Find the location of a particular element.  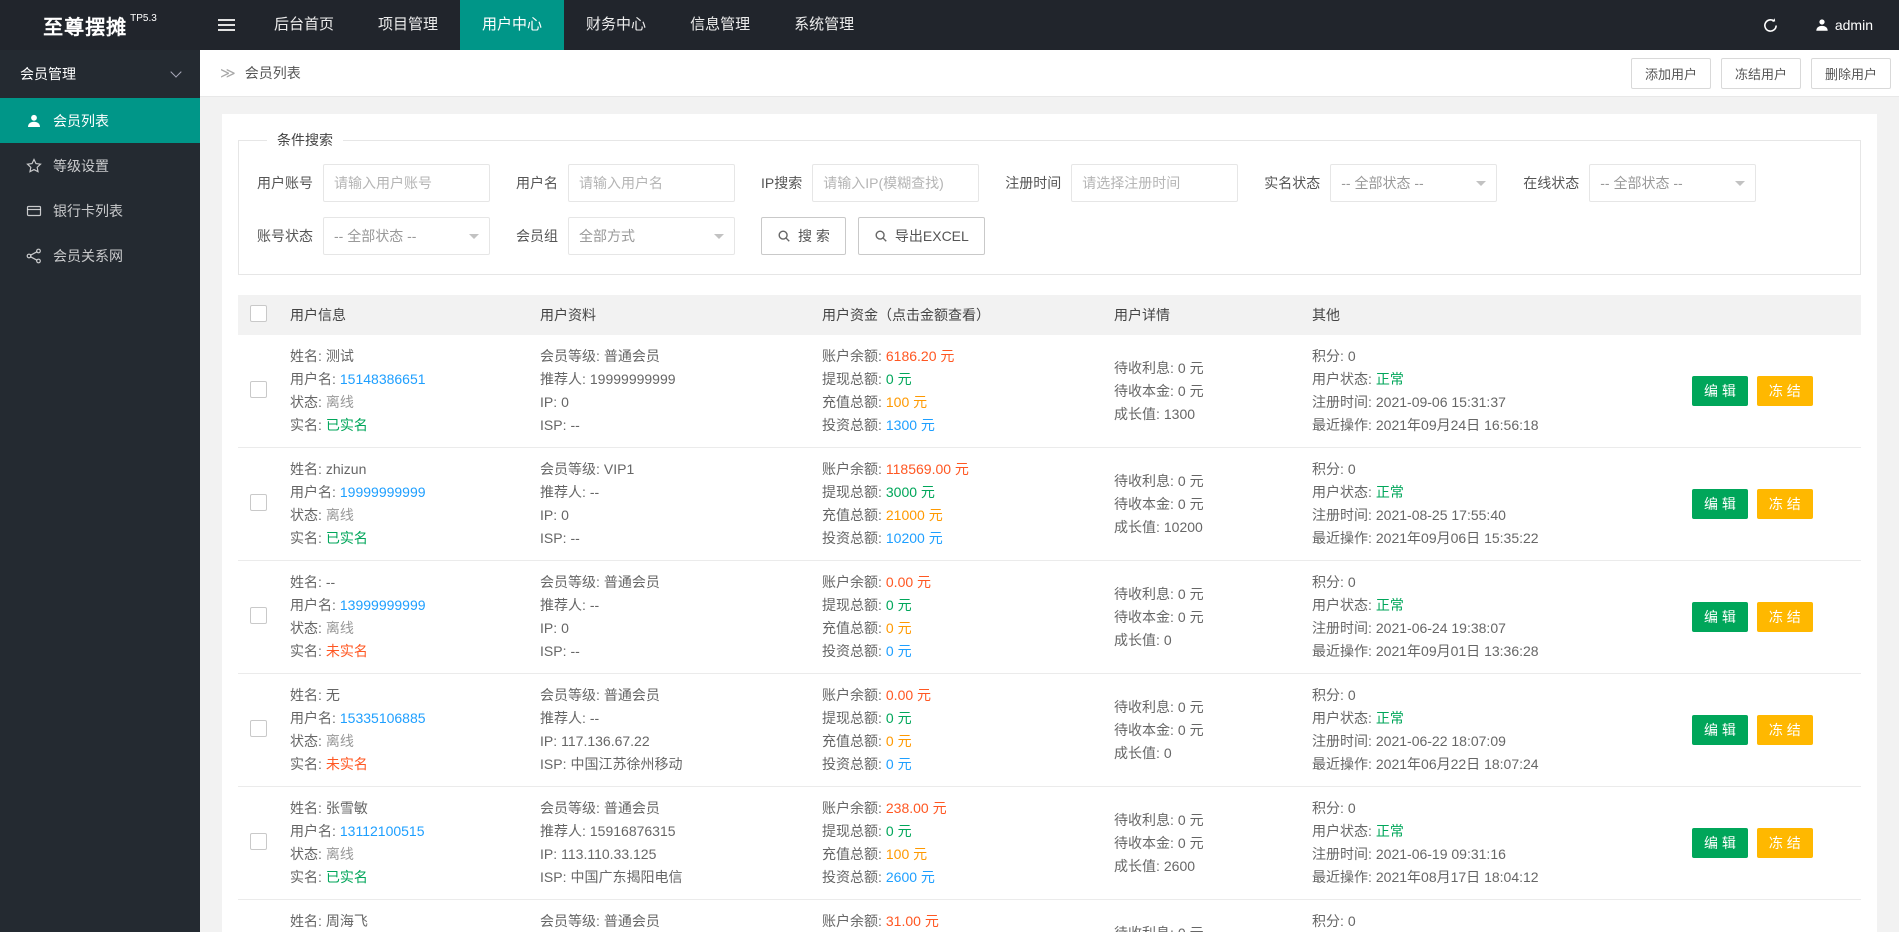

balance-value: 31.00 元 is located at coordinates (912, 921).